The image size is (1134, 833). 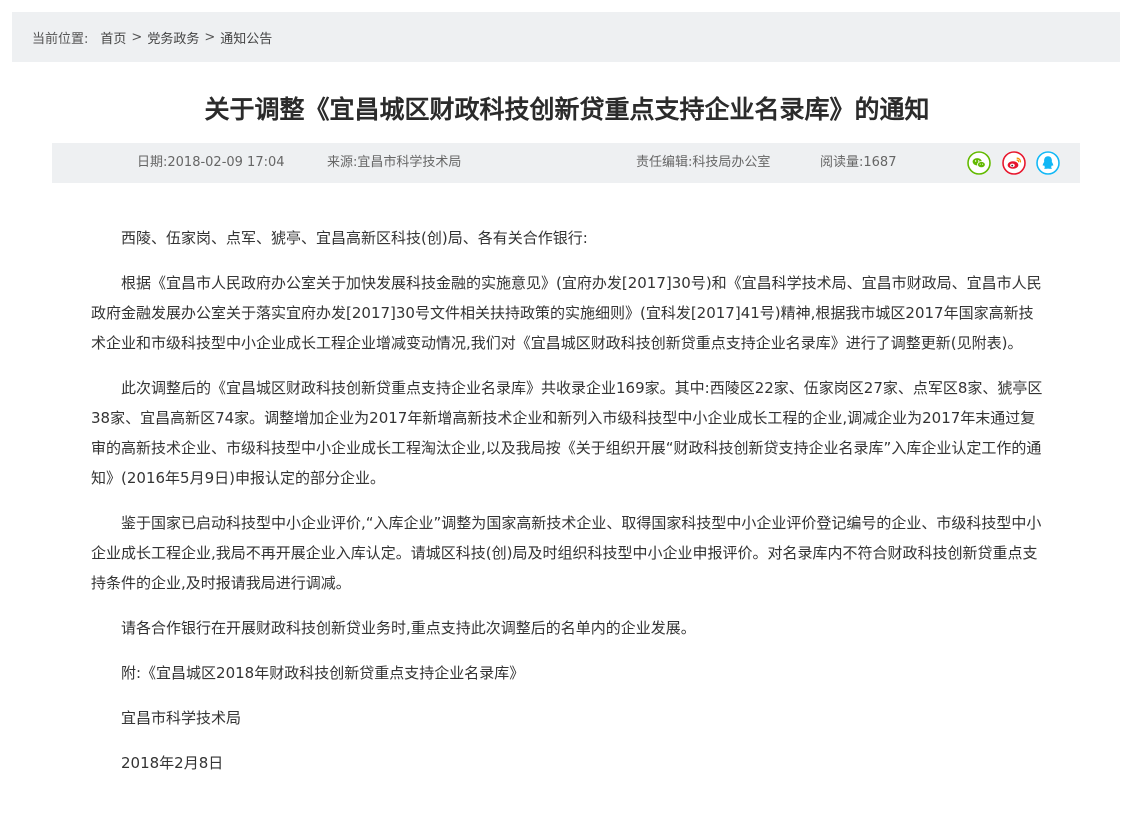 I want to click on breadcrumb-link-party-affairs: 党务政务, so click(x=173, y=37).